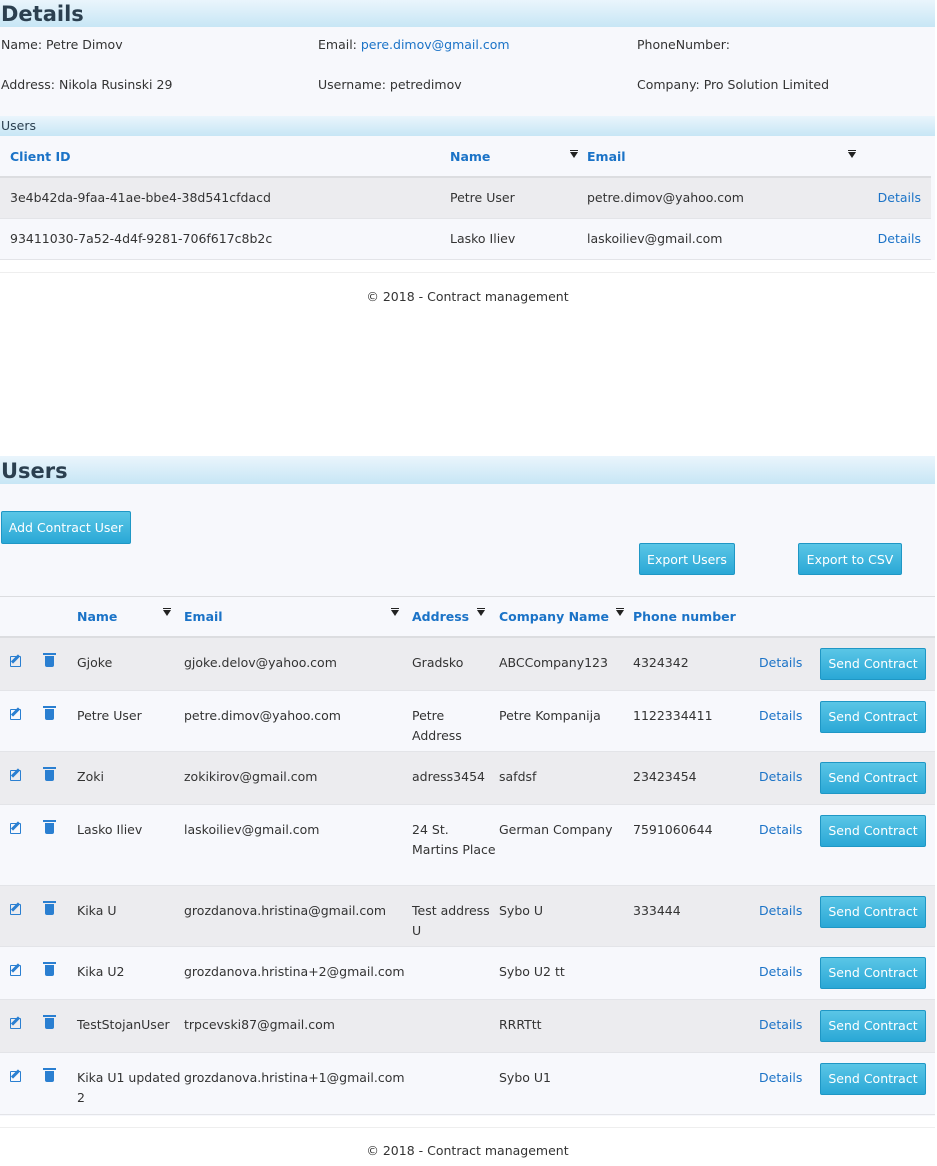 The width and height of the screenshot is (937, 1166). Describe the element at coordinates (695, 778) in the screenshot. I see `cell-phone: 23423454` at that location.